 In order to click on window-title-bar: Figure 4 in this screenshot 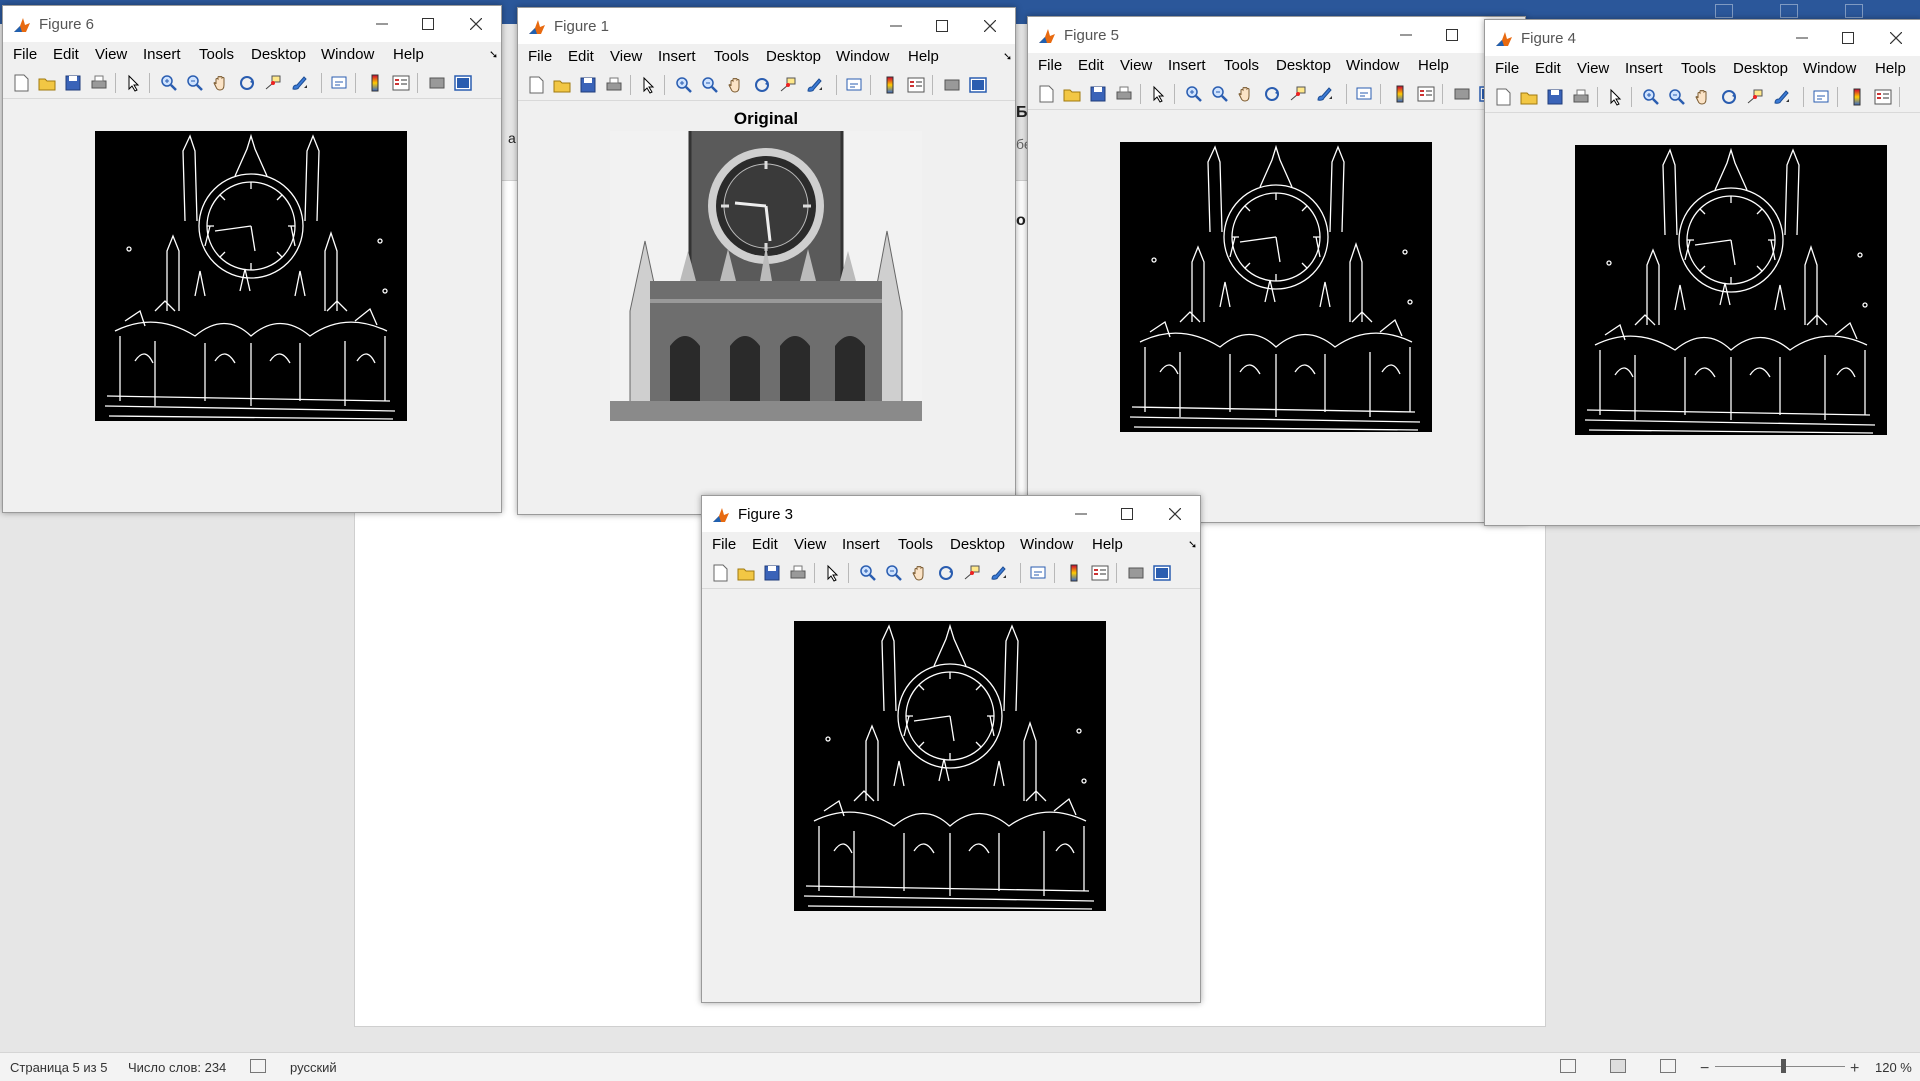, I will do `click(1702, 38)`.